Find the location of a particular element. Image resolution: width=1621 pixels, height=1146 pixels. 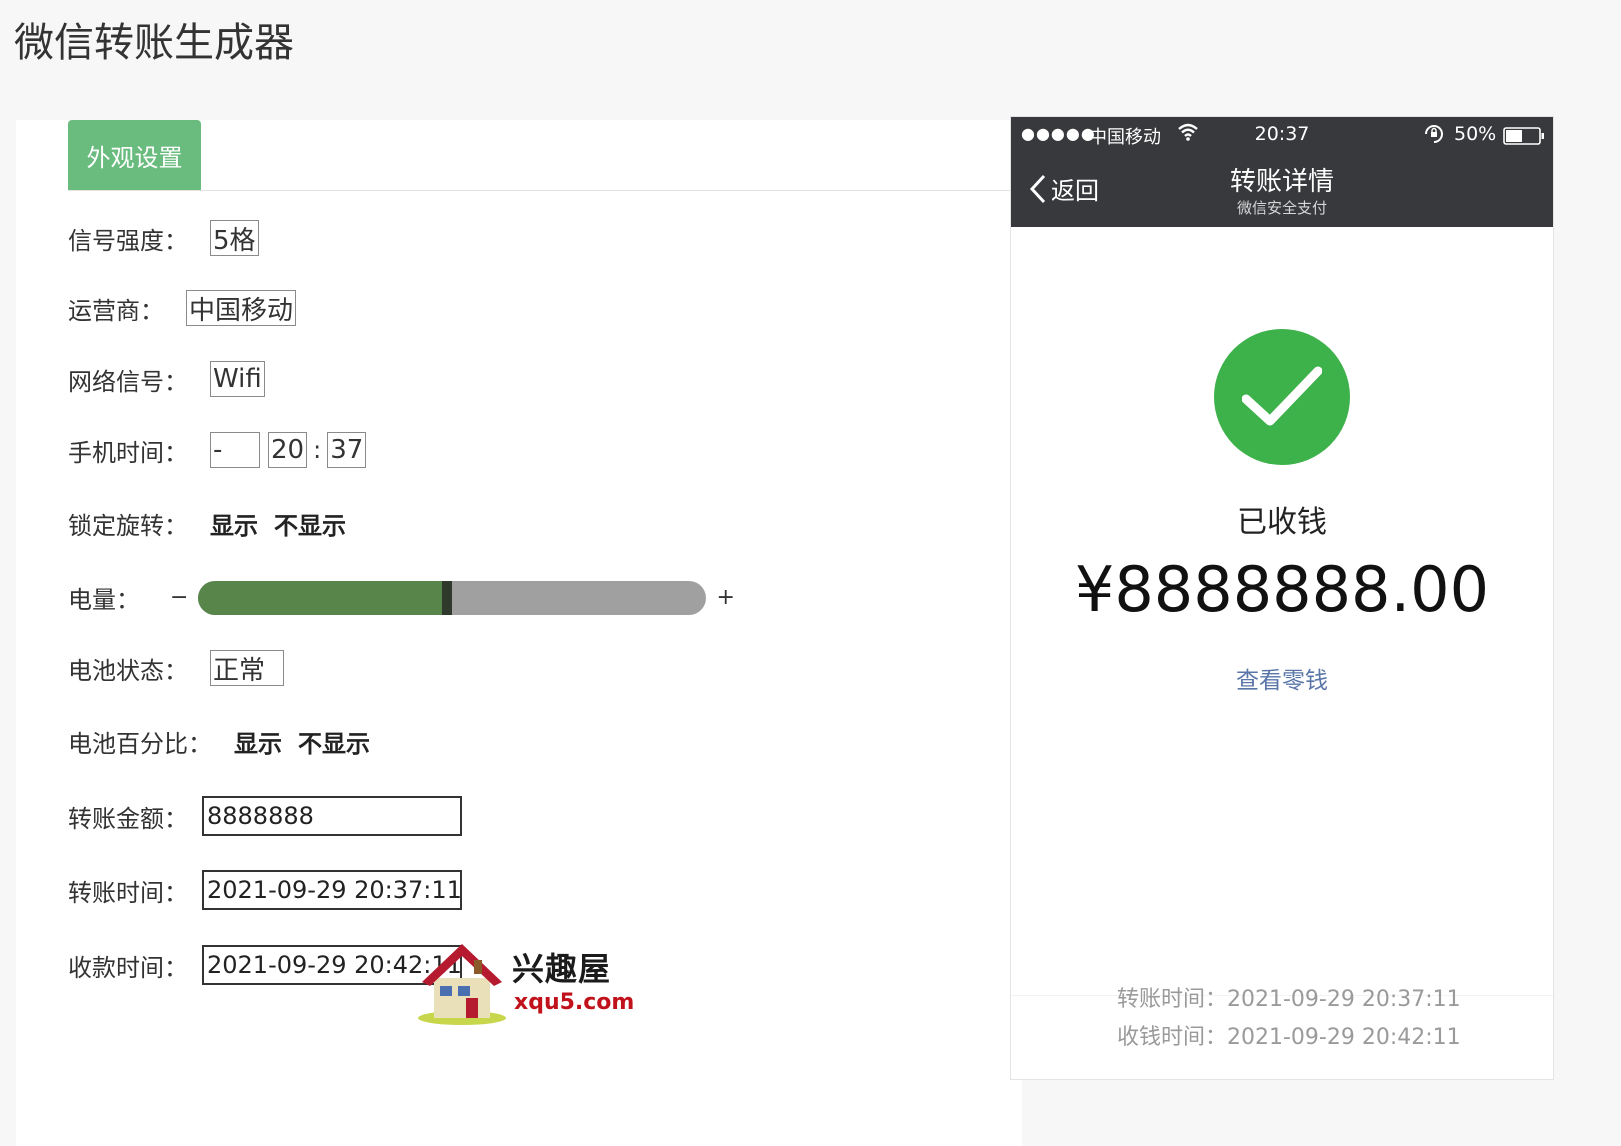

receive-time-row: 收款时间： 2021-09-29 20:42:11 is located at coordinates (265, 965).